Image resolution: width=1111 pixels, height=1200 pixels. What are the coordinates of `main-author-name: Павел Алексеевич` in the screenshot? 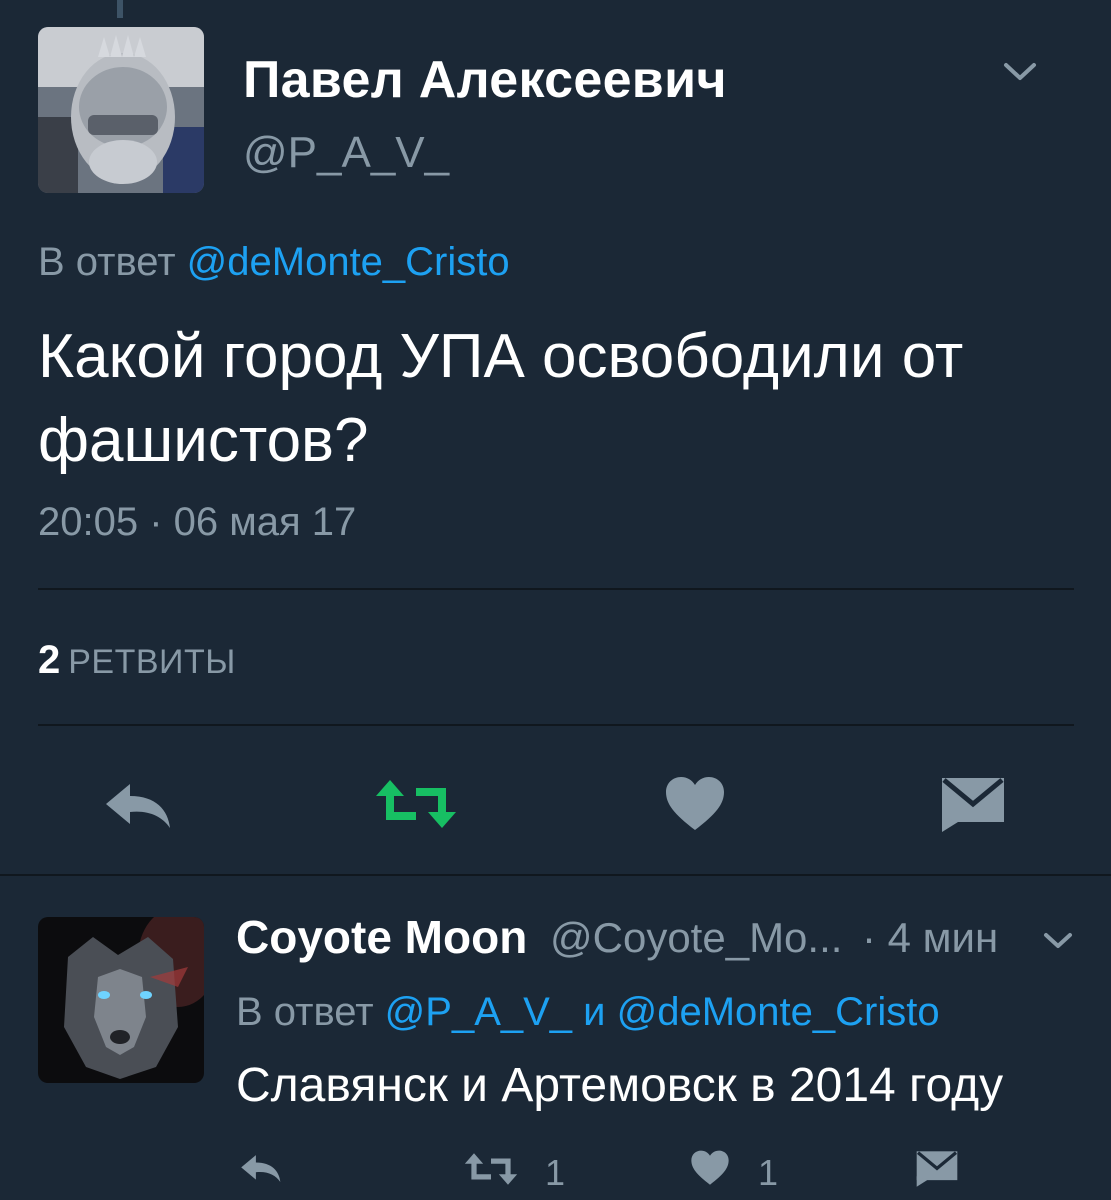 It's located at (485, 80).